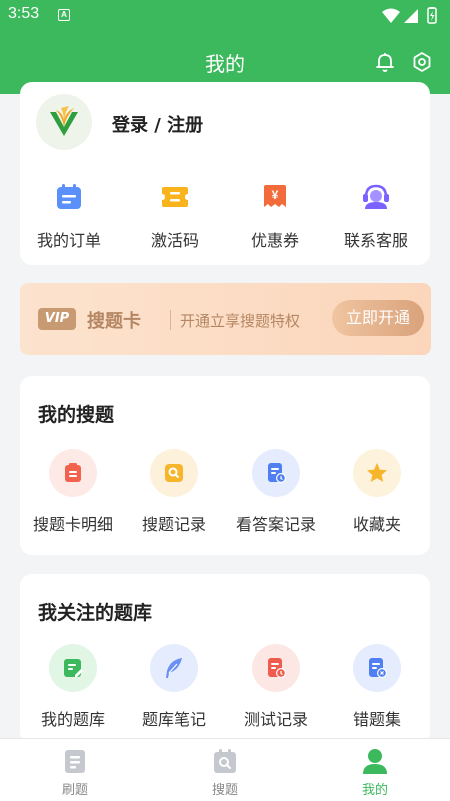 The height and width of the screenshot is (801, 450). Describe the element at coordinates (157, 124) in the screenshot. I see `login-register-link: 登录 / 注册` at that location.